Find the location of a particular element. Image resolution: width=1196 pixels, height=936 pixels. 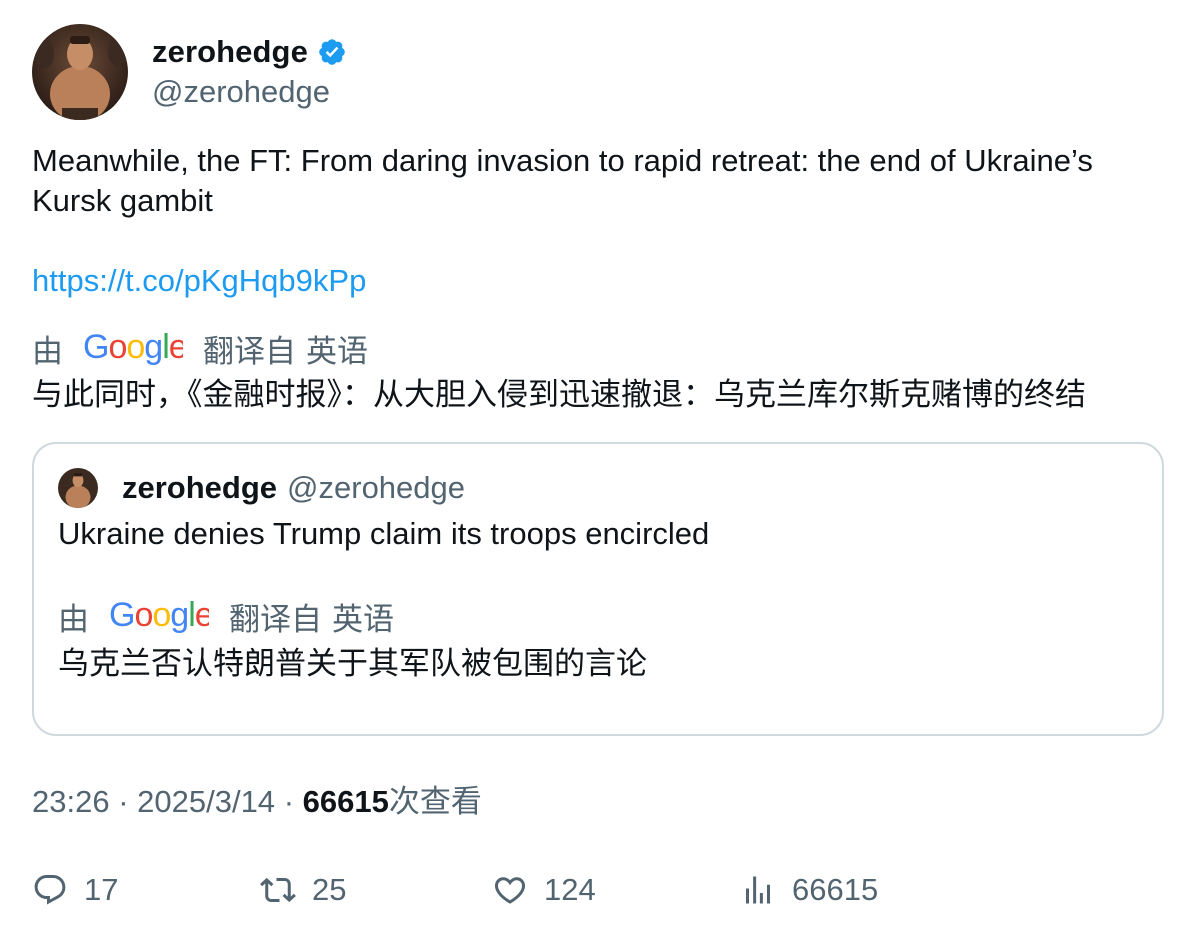

author-names: zerohedge @zerohedge is located at coordinates (249, 72).